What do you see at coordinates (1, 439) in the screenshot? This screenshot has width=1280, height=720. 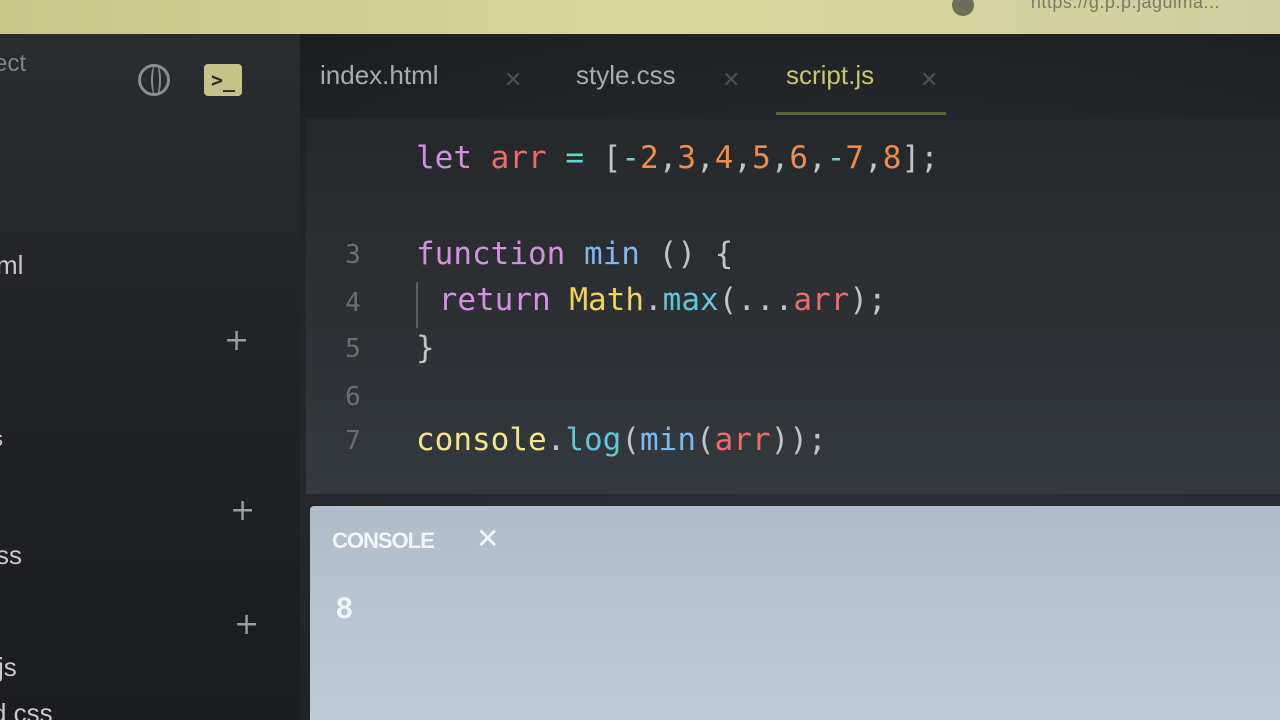 I see `sidebar-file-s: s` at bounding box center [1, 439].